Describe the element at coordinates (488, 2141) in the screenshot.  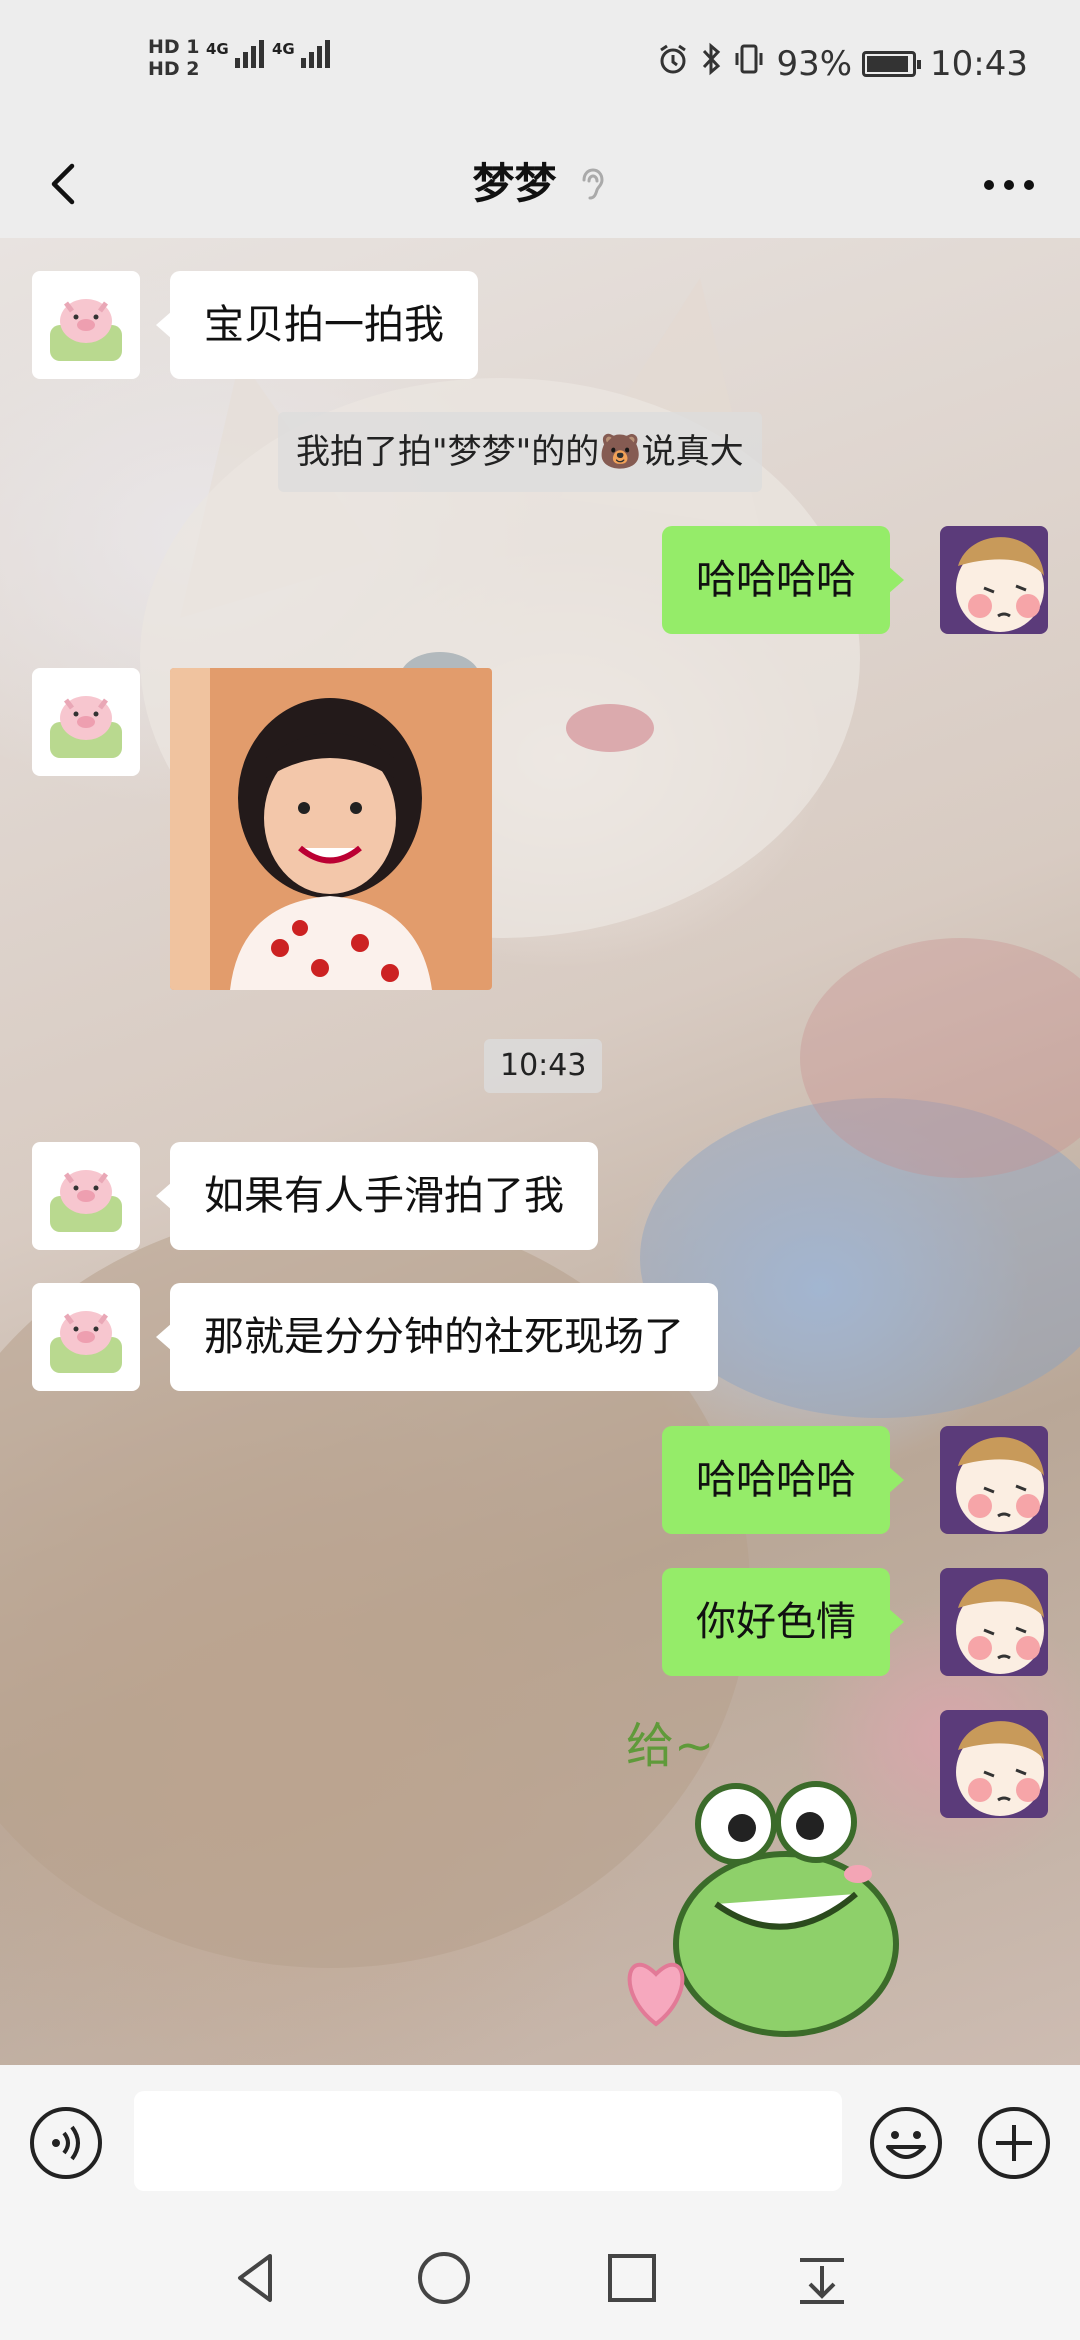
I see `message-input` at that location.